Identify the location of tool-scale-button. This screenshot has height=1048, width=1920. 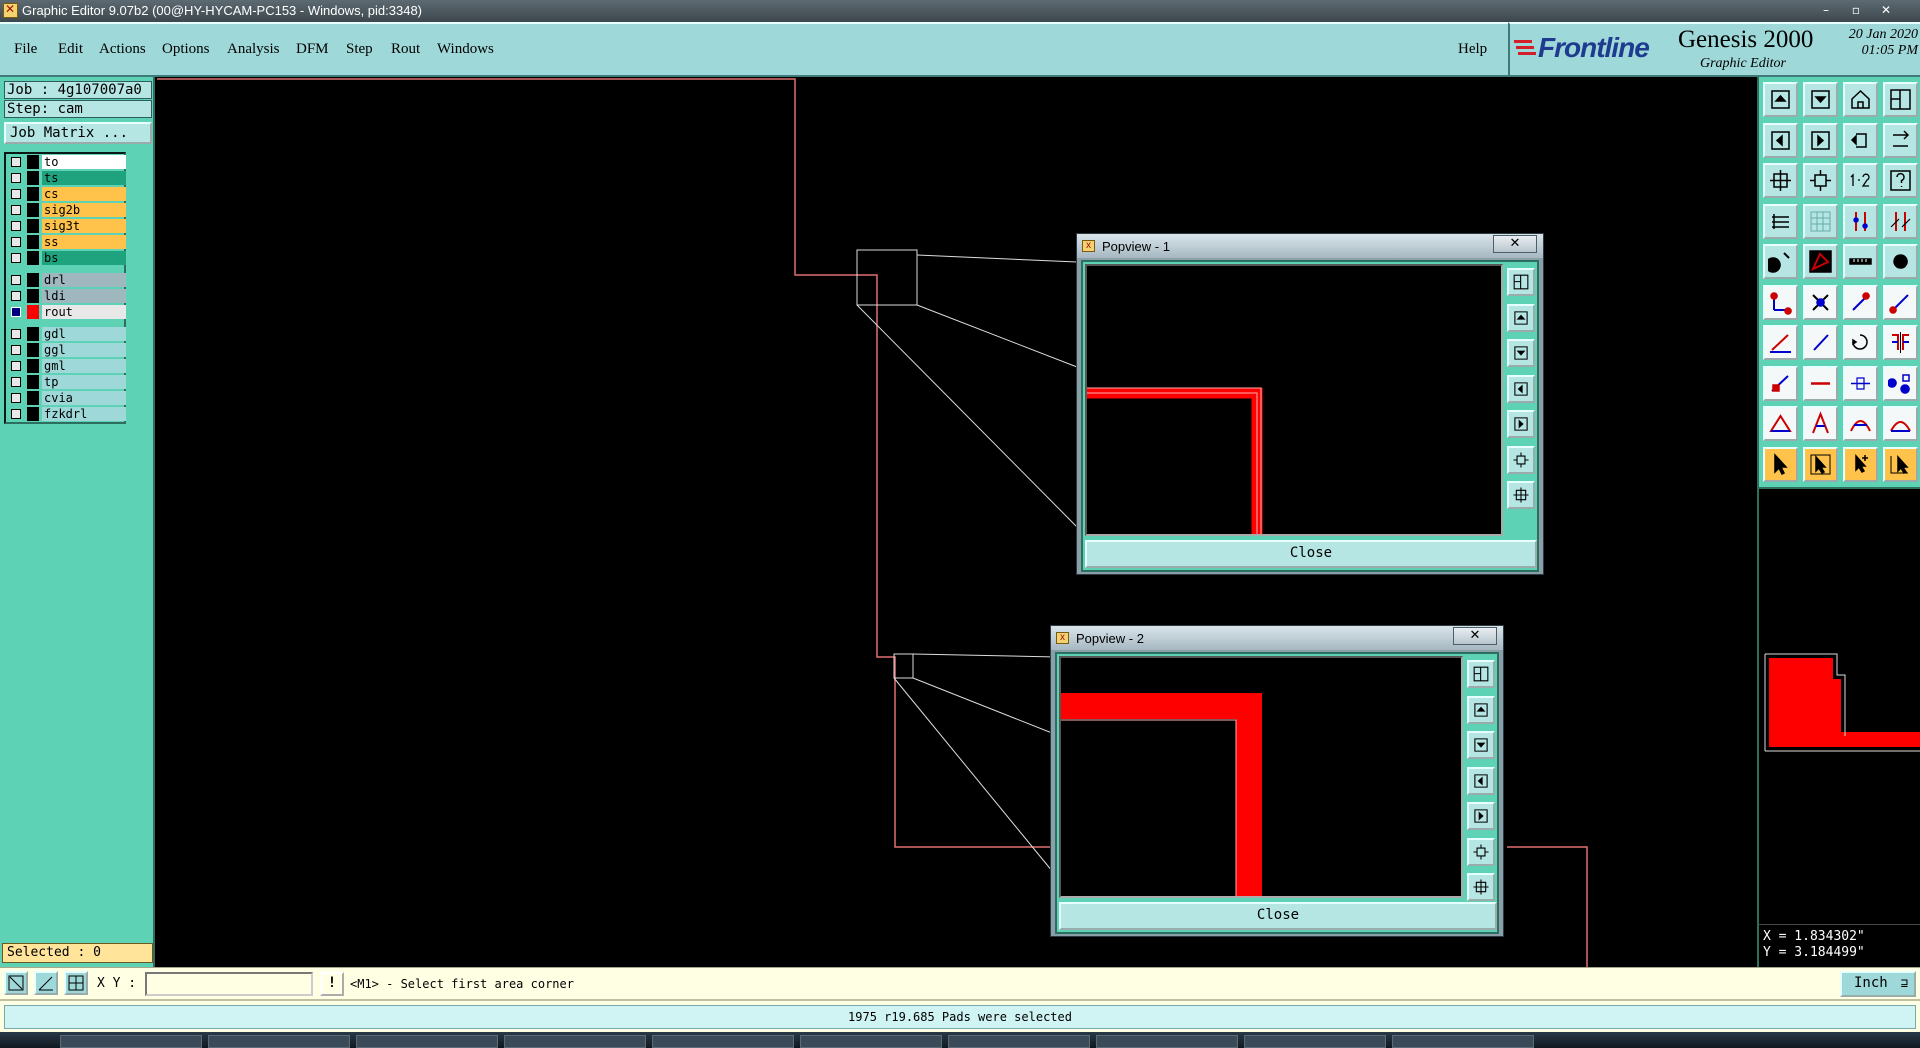
(1860, 180).